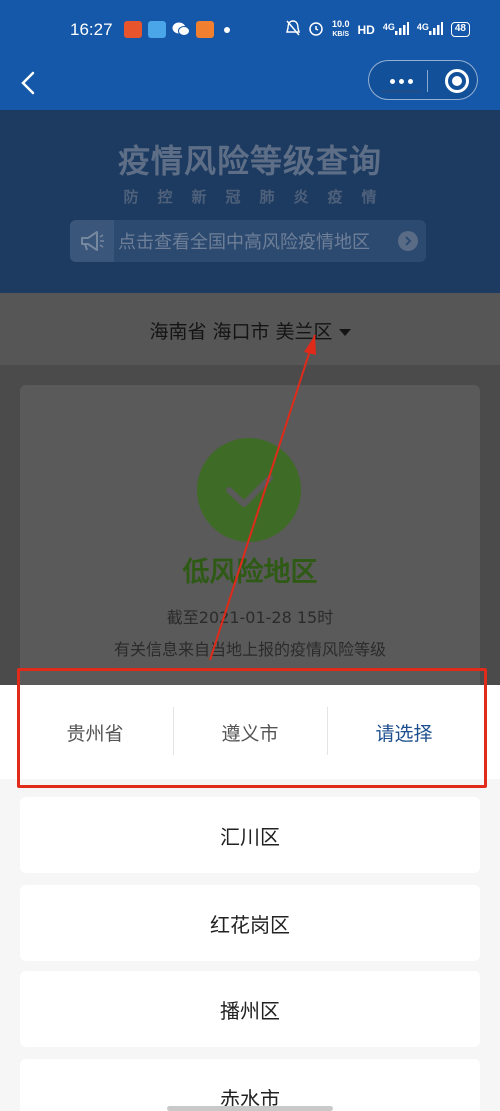 The image size is (500, 1111). Describe the element at coordinates (460, 29) in the screenshot. I see `battery-indicator: 48` at that location.